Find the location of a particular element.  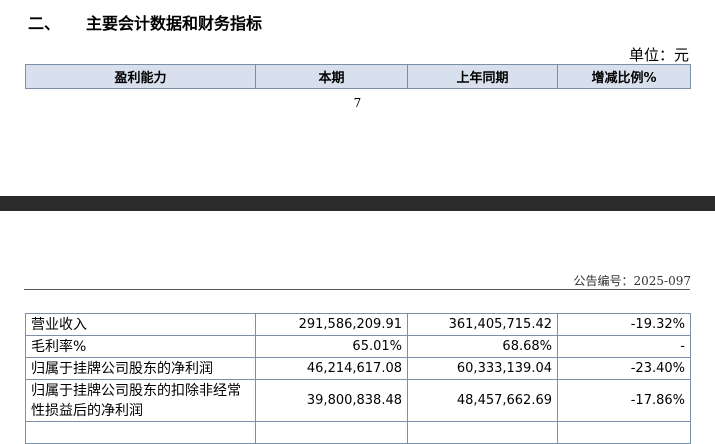

change-value: -17.86% is located at coordinates (624, 400).